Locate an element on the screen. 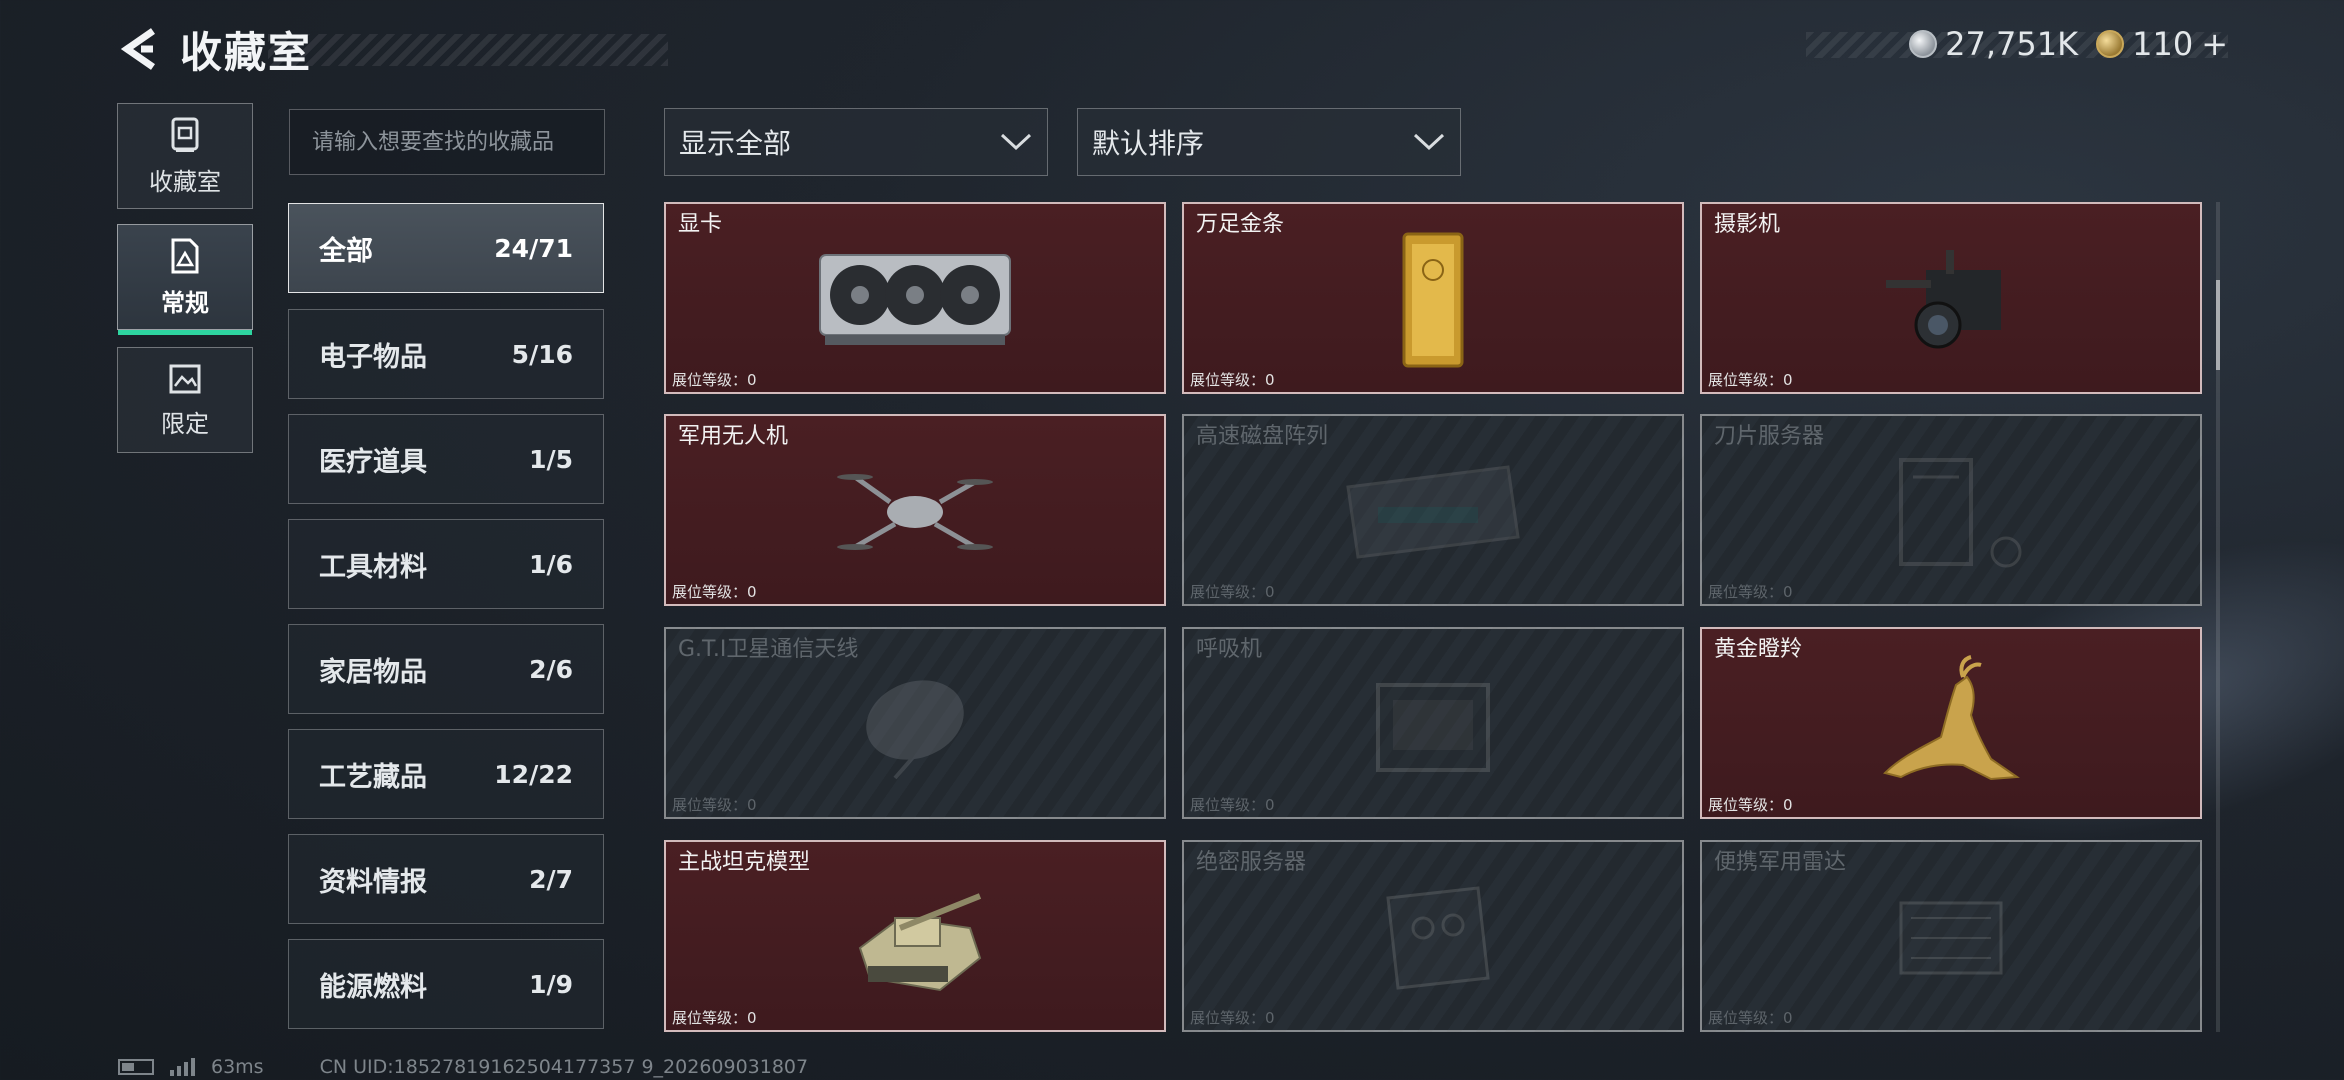 The width and height of the screenshot is (2344, 1080). satellite-dish-icon is located at coordinates (915, 727).